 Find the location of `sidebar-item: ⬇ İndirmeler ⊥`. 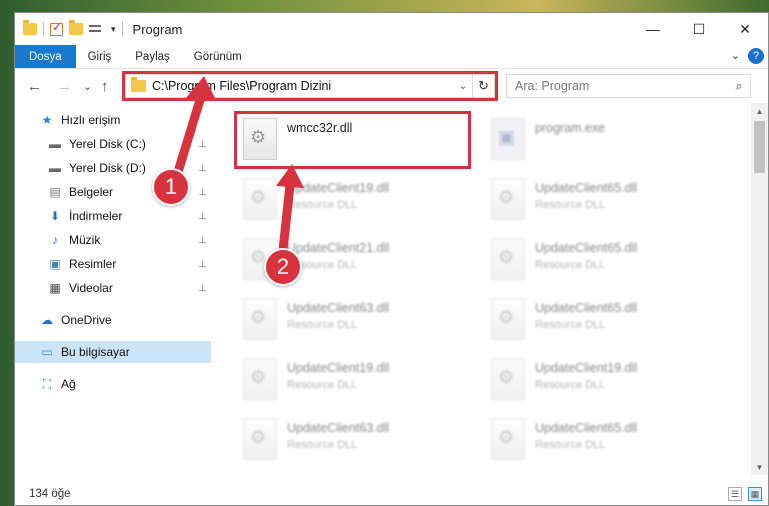

sidebar-item: ⬇ İndirmeler ⊥ is located at coordinates (113, 216).